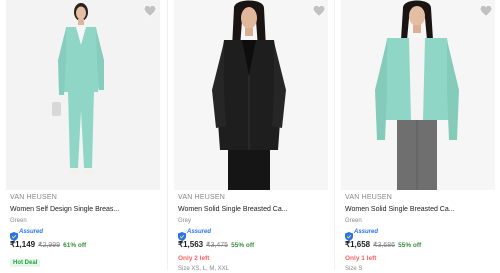 This screenshot has height=273, width=500. What do you see at coordinates (354, 269) in the screenshot?
I see `size-availability: Size S` at bounding box center [354, 269].